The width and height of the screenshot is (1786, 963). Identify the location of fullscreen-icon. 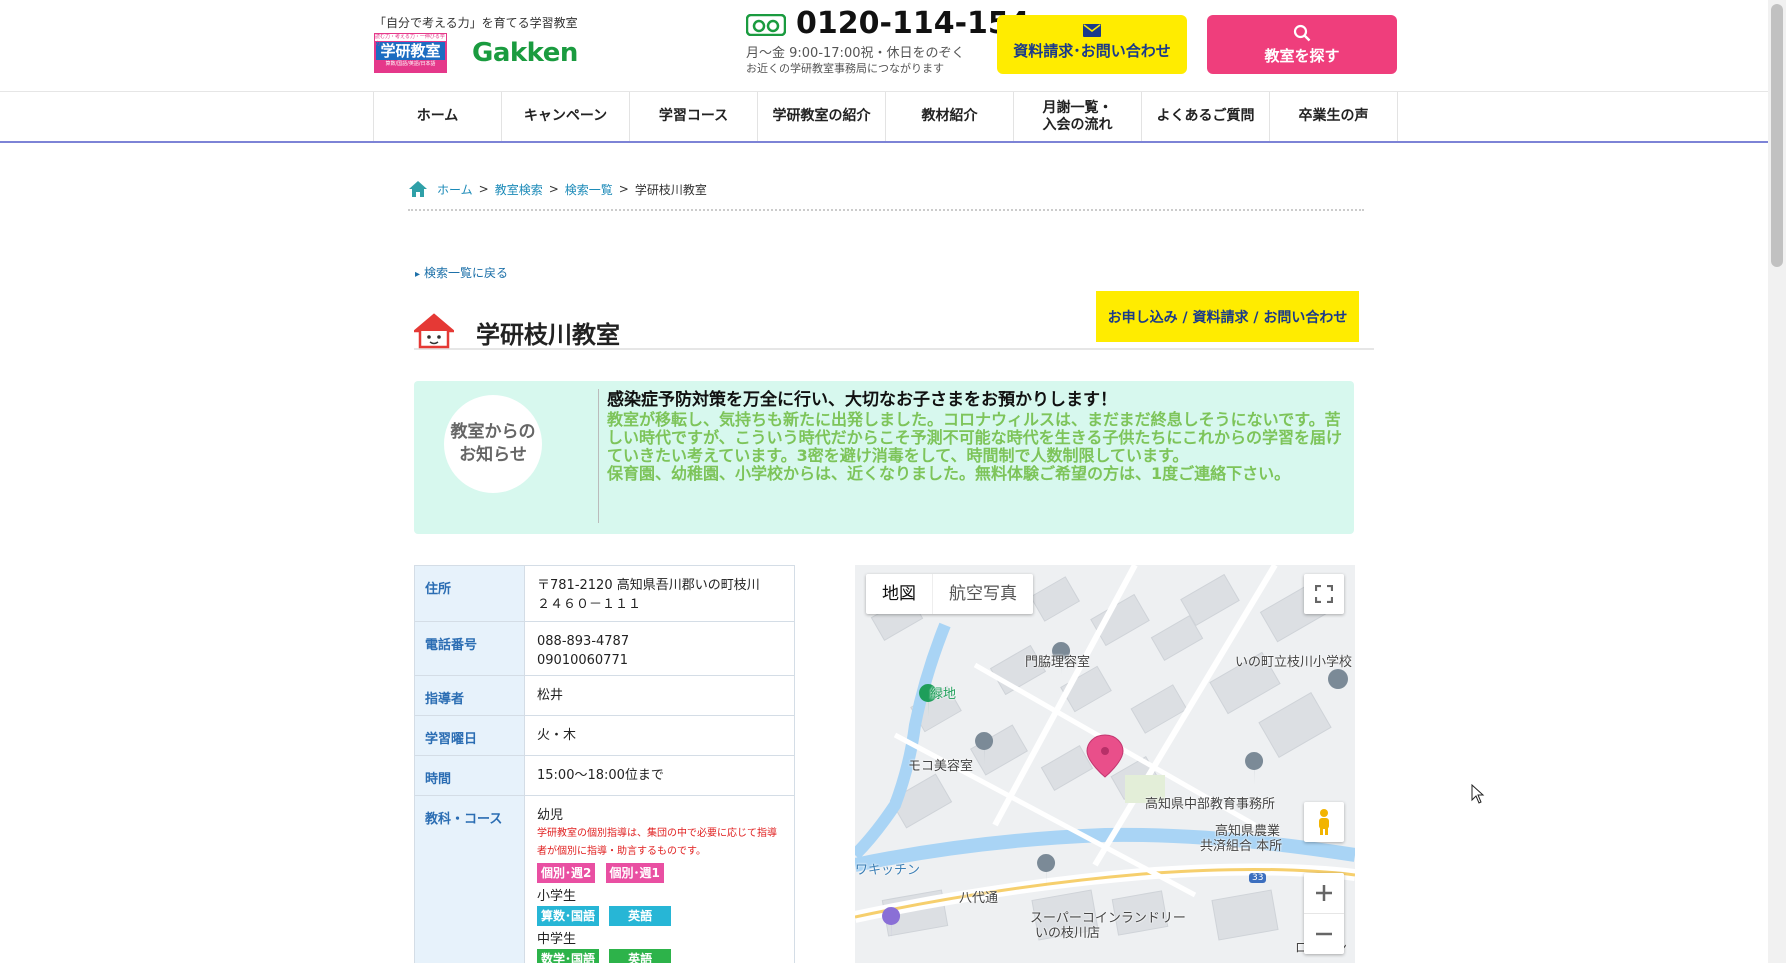
(1324, 594).